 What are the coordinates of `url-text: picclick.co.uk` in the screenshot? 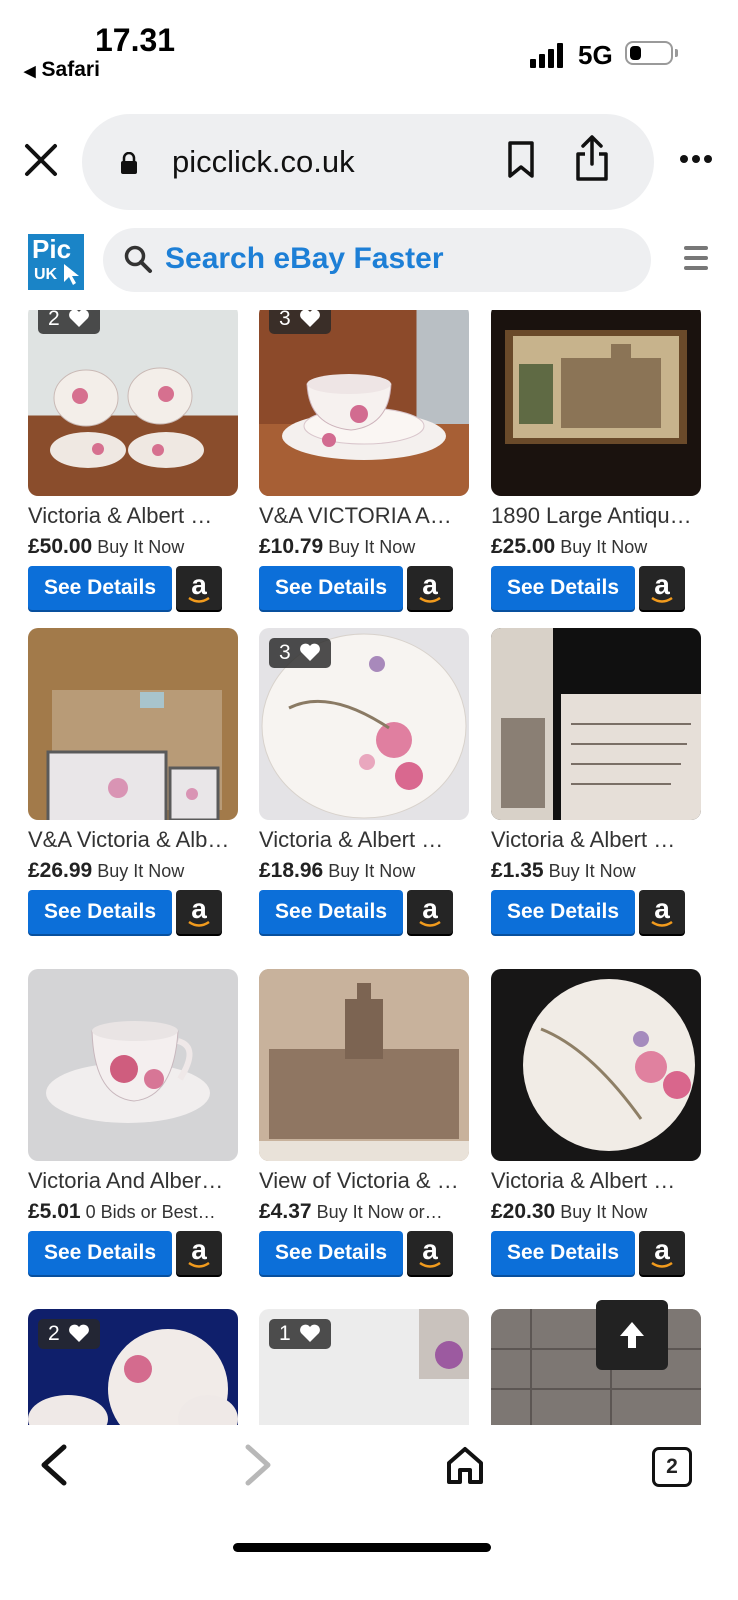 It's located at (263, 162).